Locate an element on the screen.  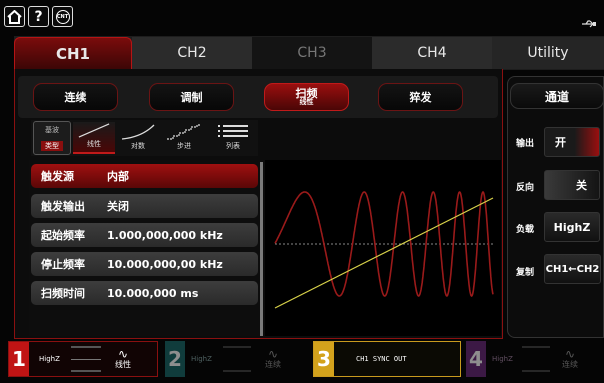
type-label: 类型 is located at coordinates (52, 146).